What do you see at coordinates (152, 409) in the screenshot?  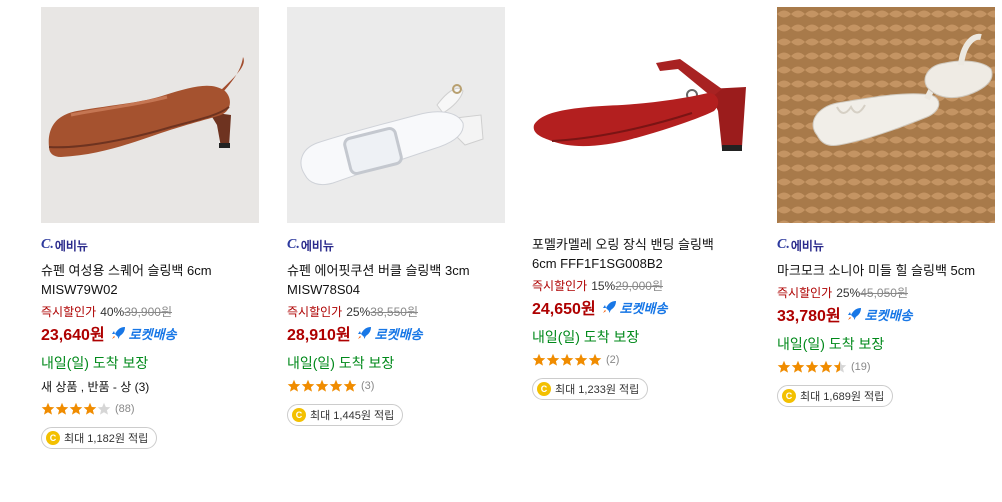 I see `rating: (88)` at bounding box center [152, 409].